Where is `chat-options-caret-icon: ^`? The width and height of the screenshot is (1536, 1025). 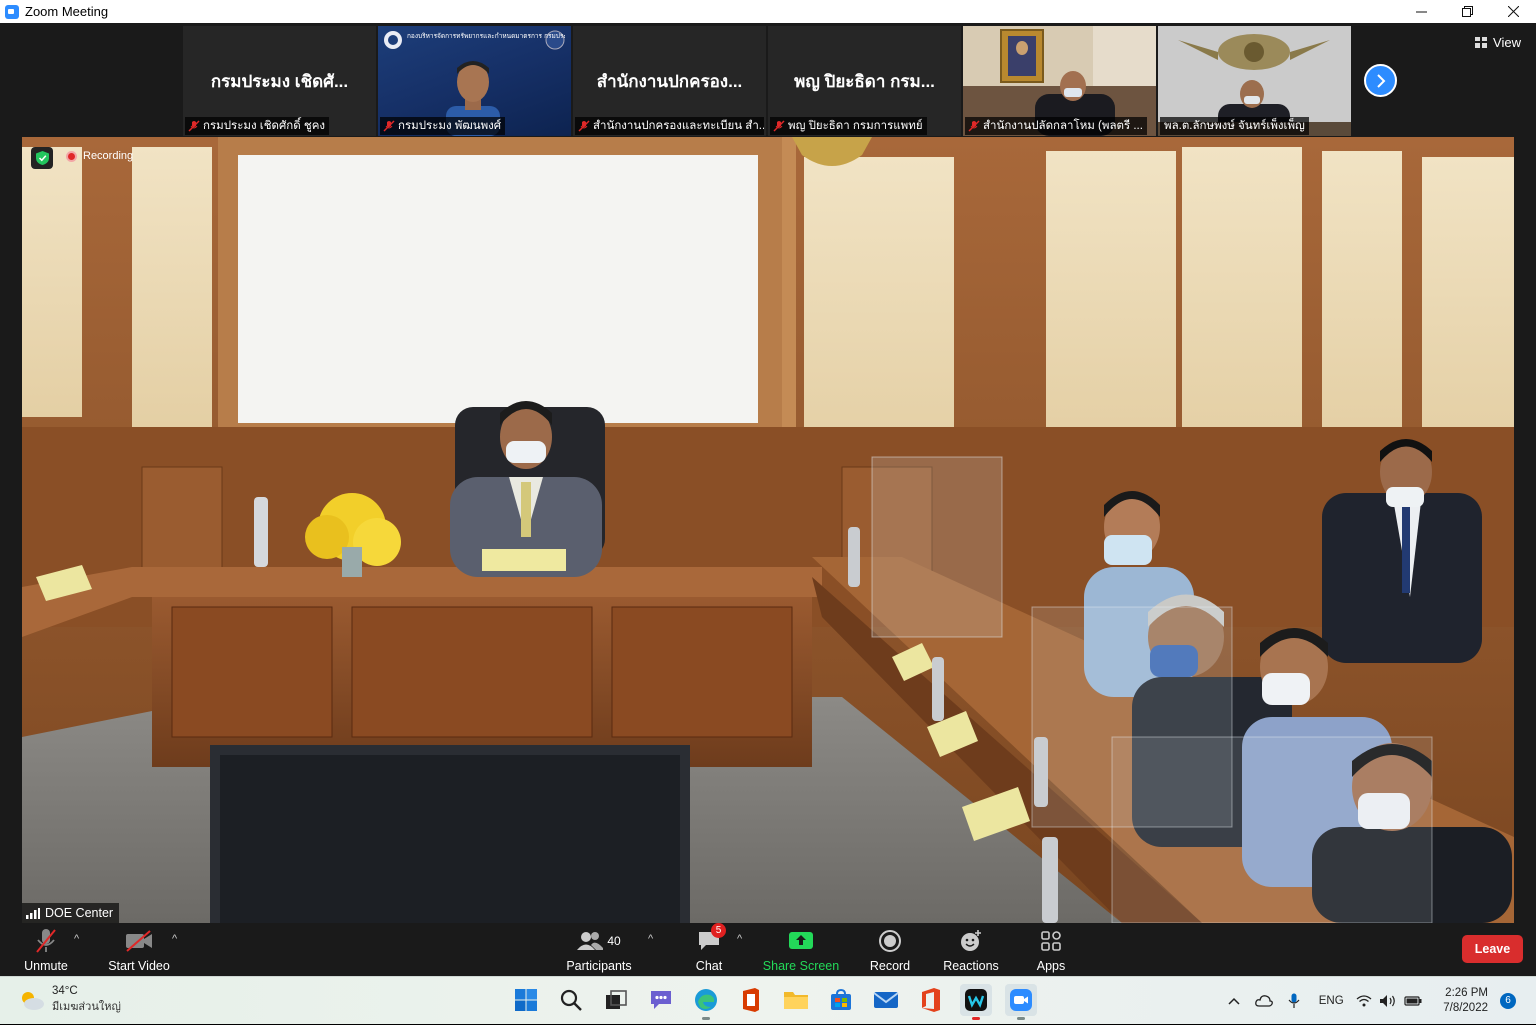
chat-options-caret-icon: ^ is located at coordinates (739, 939).